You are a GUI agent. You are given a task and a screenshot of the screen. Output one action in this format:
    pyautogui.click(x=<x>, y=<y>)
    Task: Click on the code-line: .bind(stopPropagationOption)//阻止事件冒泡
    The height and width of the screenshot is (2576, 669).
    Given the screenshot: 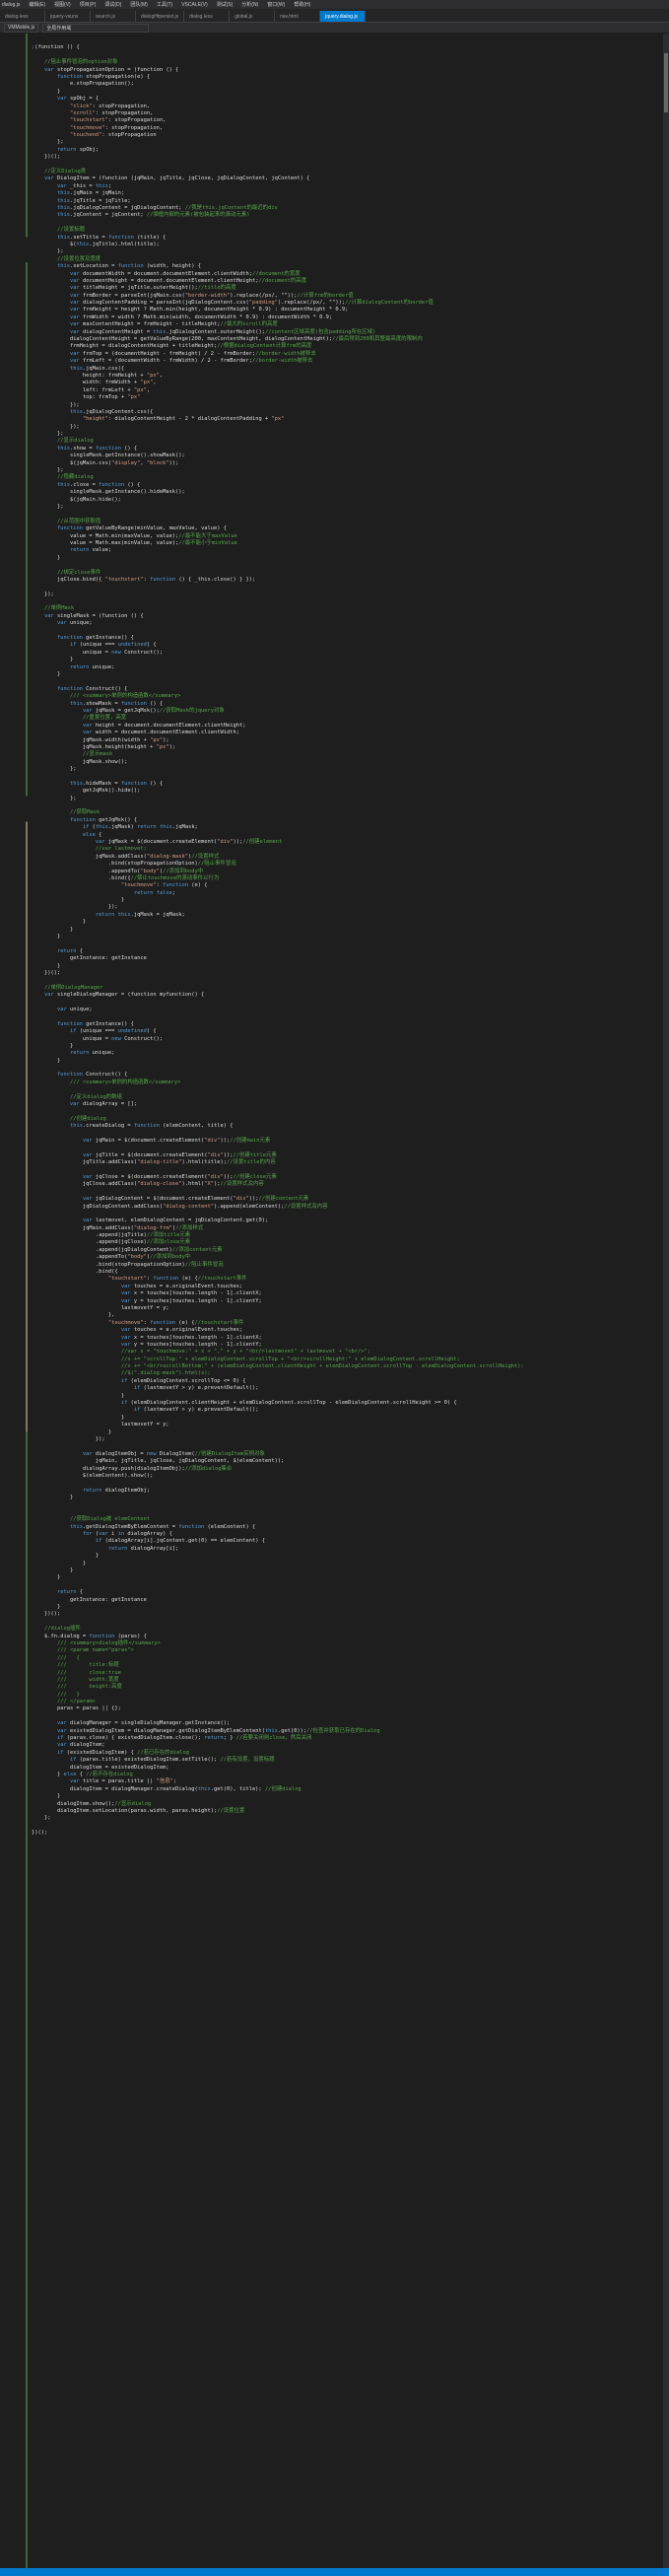 What is the action you would take?
    pyautogui.click(x=347, y=865)
    